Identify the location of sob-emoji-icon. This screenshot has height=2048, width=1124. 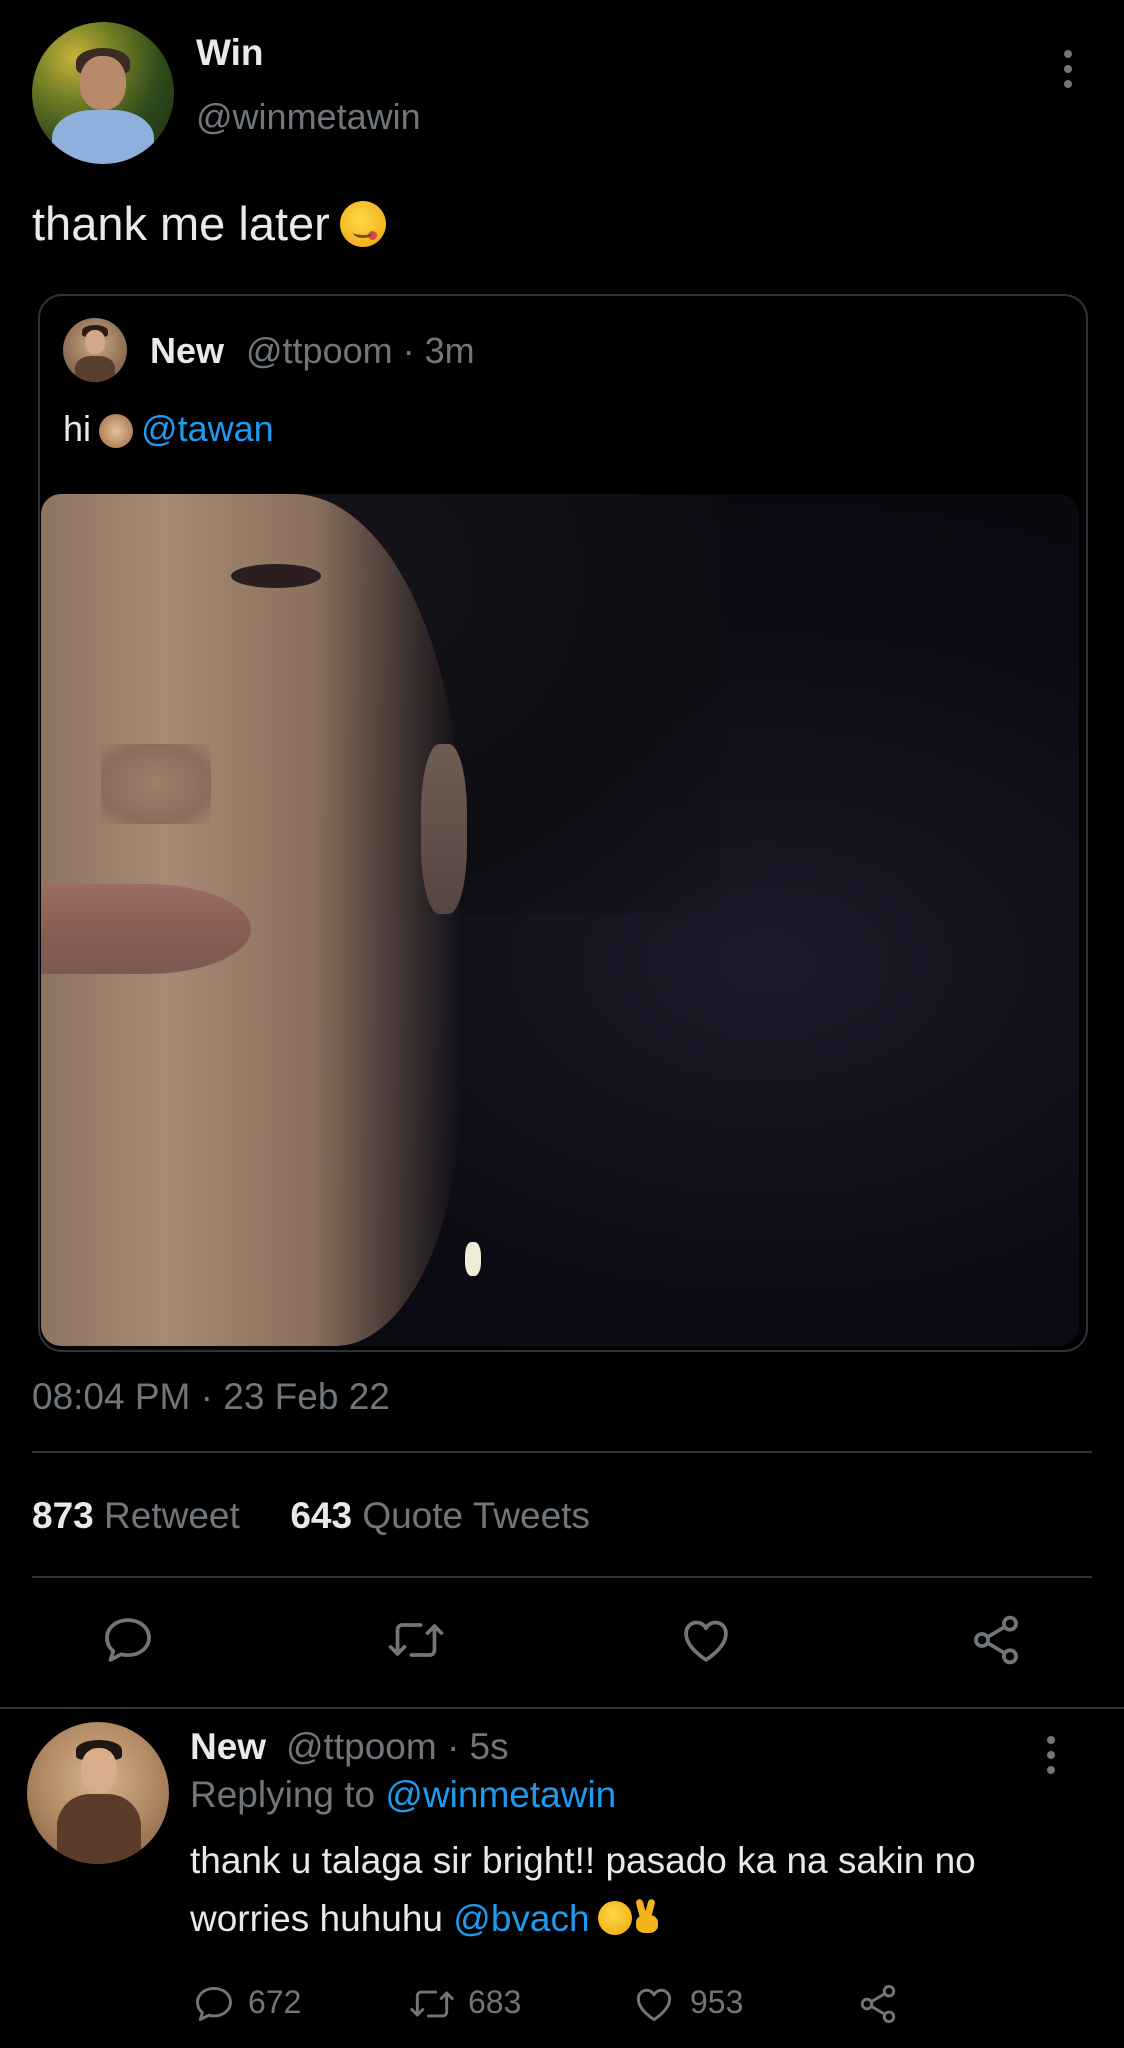
(614, 1918).